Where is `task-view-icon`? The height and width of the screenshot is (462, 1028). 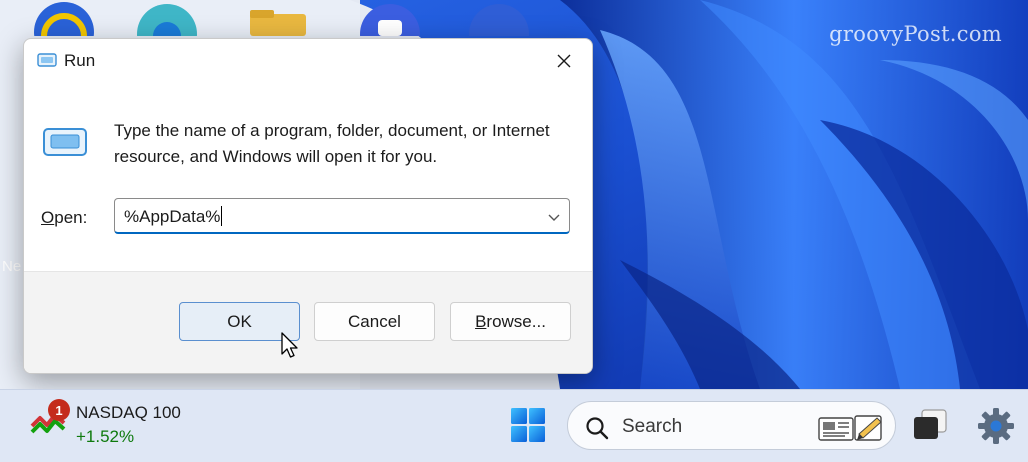
task-view-icon is located at coordinates (930, 424).